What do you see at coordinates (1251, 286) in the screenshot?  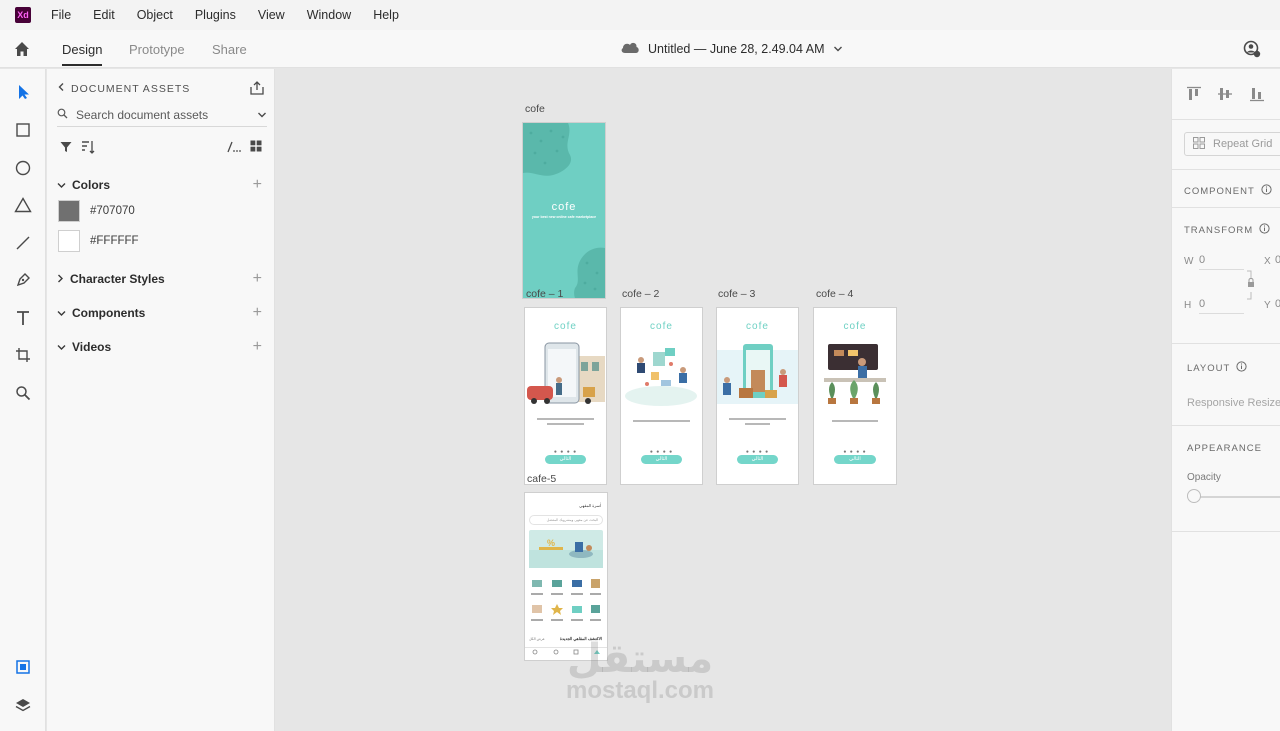 I see `lock-aspect-icon` at bounding box center [1251, 286].